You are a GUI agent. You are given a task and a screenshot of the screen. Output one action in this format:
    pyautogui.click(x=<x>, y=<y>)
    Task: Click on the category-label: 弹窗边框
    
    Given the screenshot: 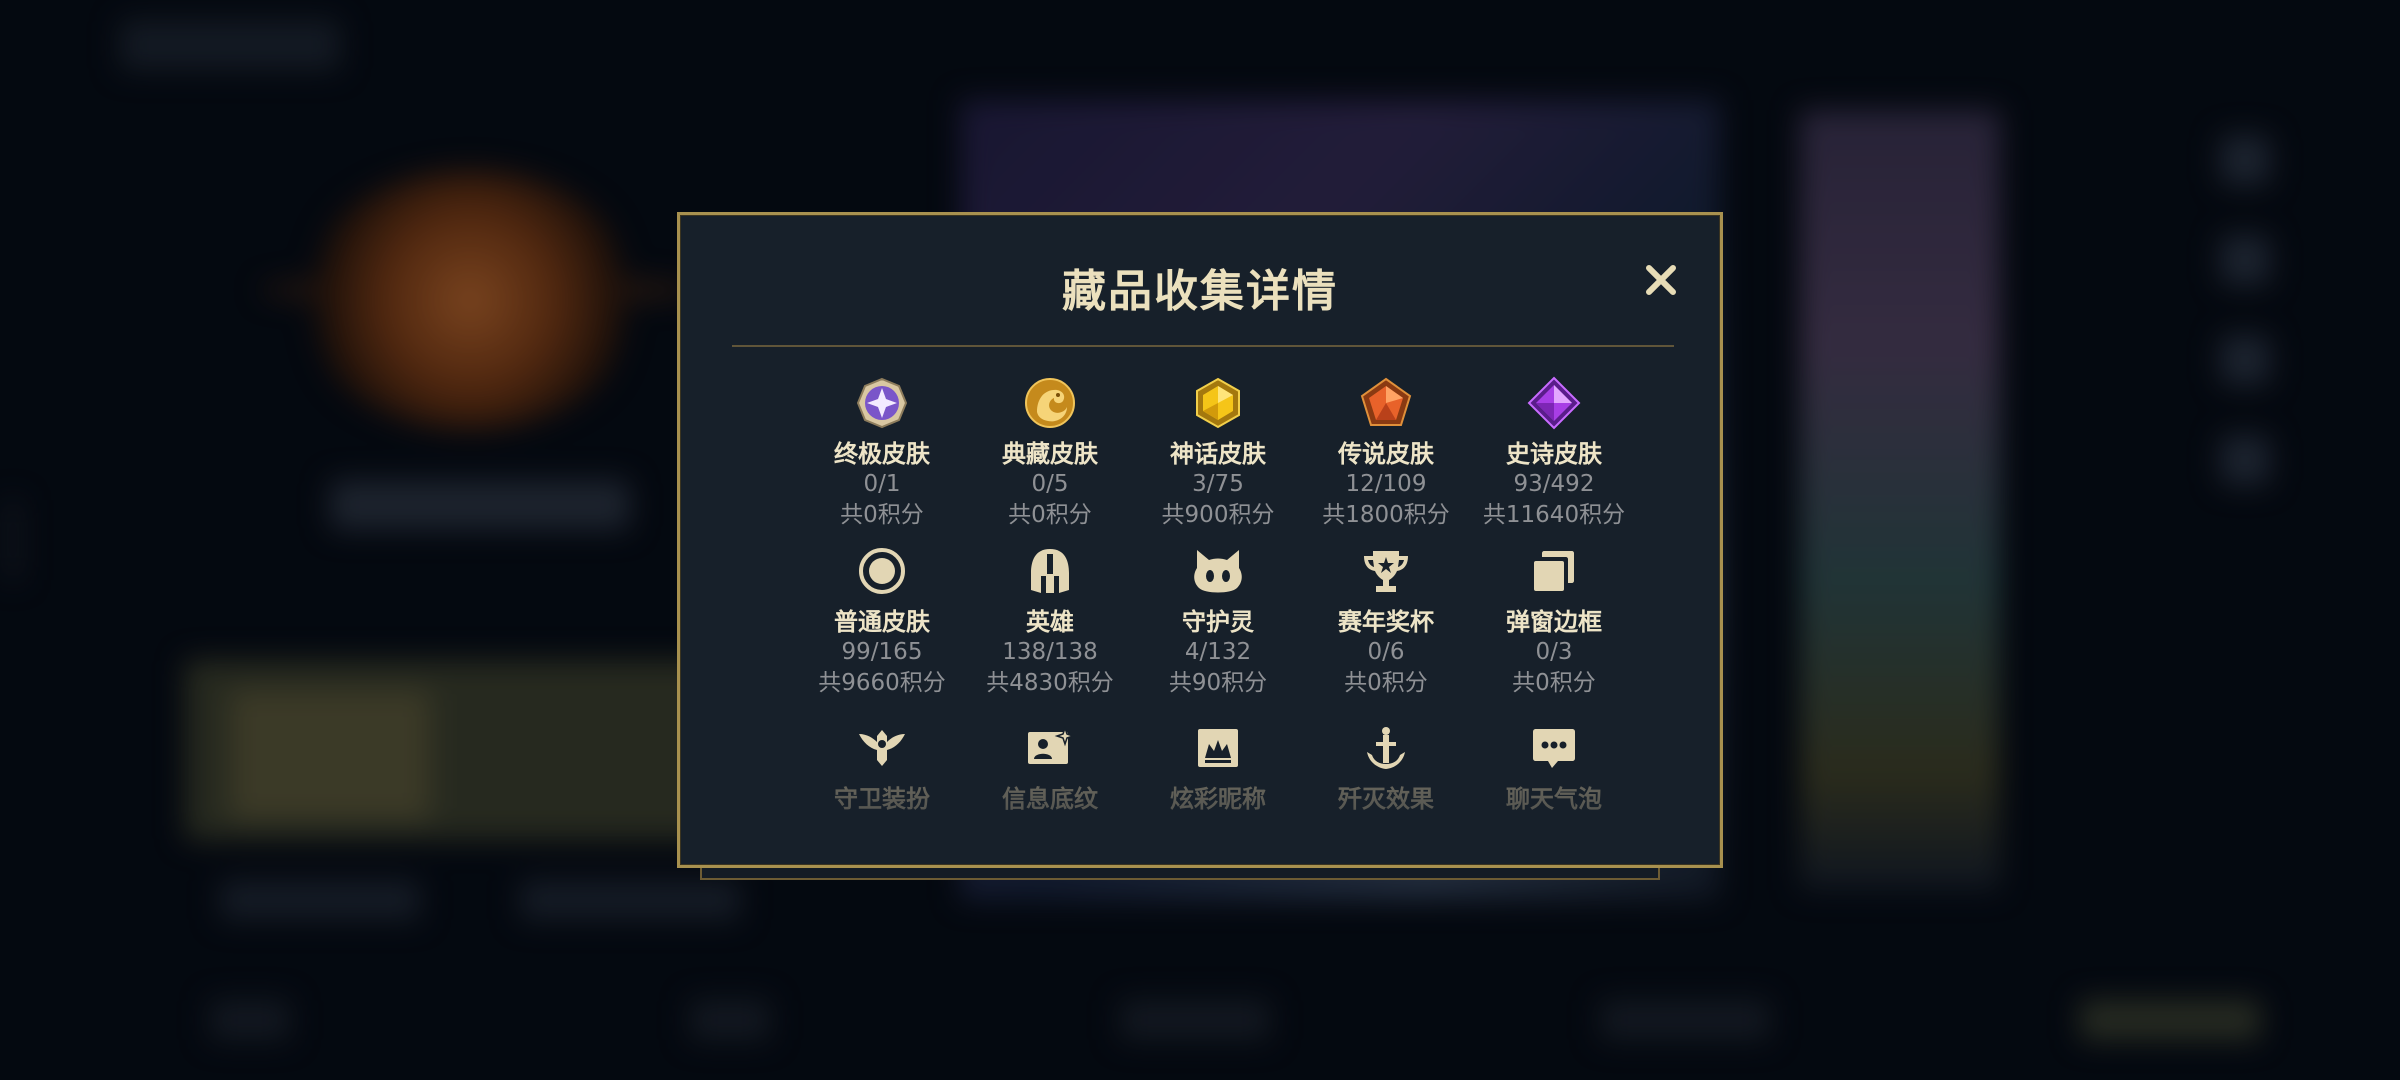 What is the action you would take?
    pyautogui.click(x=1554, y=622)
    